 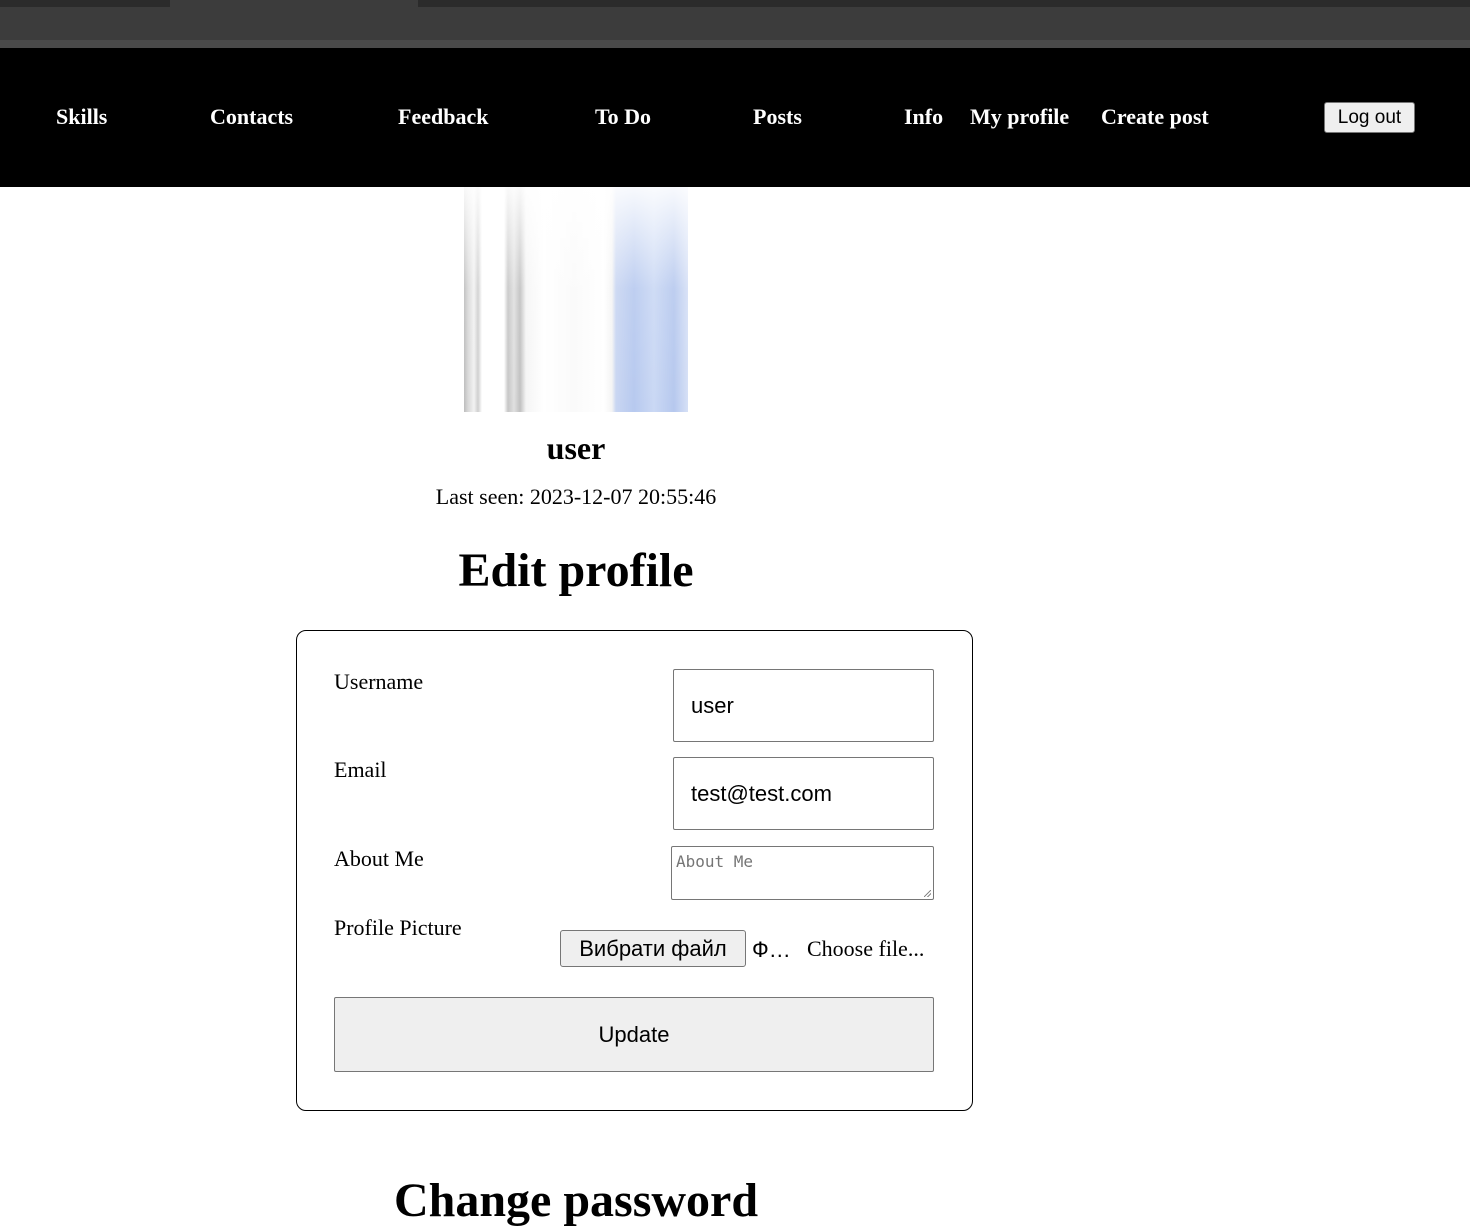 What do you see at coordinates (576, 1200) in the screenshot?
I see `change-password-title: Change password` at bounding box center [576, 1200].